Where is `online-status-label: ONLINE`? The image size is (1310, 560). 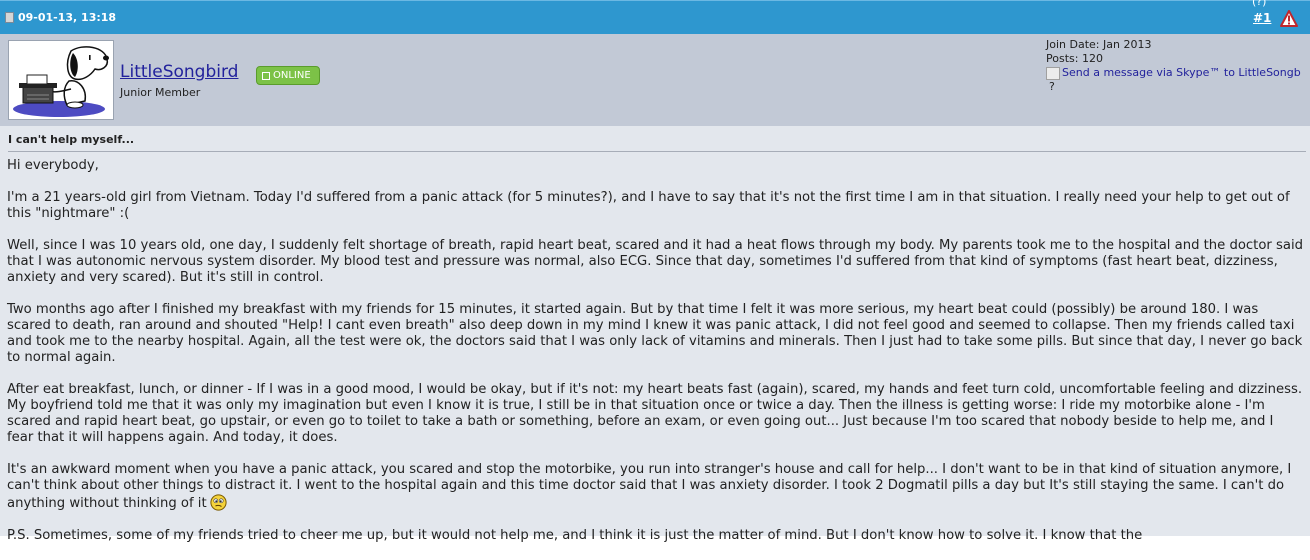
online-status-label: ONLINE is located at coordinates (292, 75).